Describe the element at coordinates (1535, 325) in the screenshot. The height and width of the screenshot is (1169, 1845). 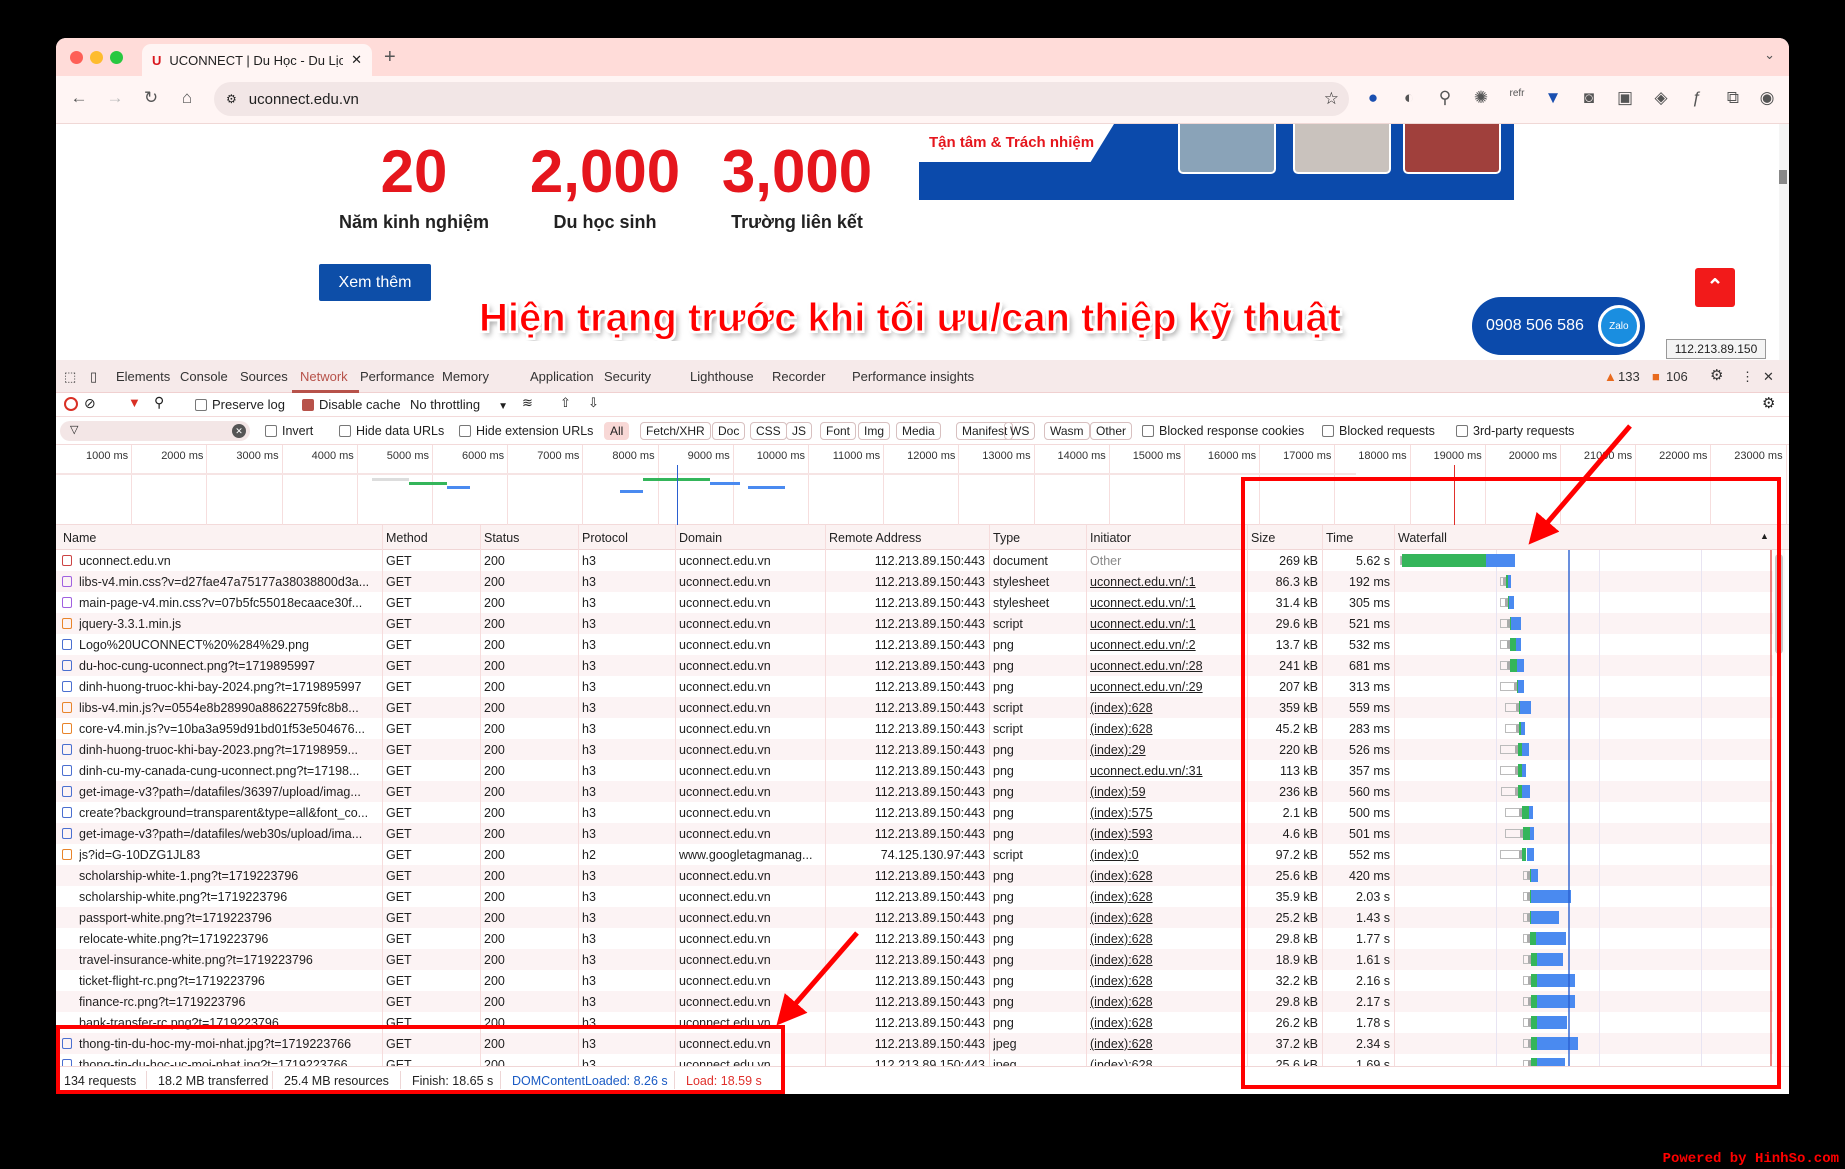
I see `phone-number: 0908 506 586` at that location.